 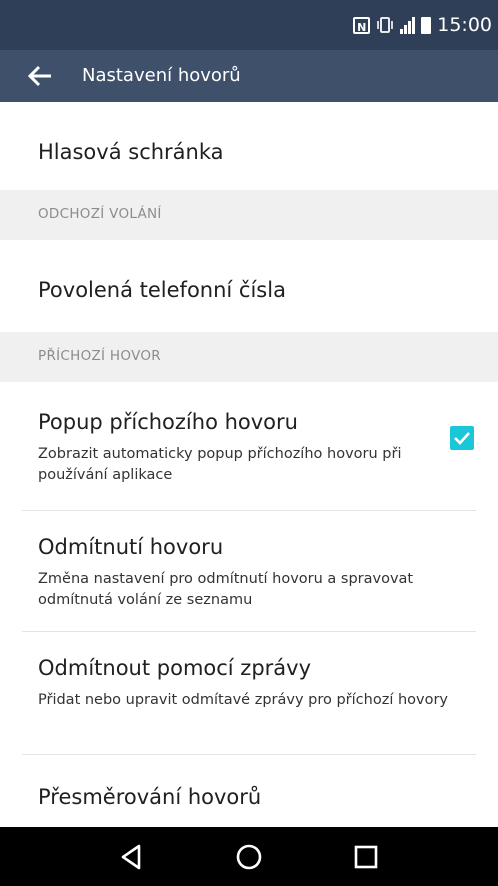 I want to click on page-title: Nastavení hovorů, so click(x=161, y=75).